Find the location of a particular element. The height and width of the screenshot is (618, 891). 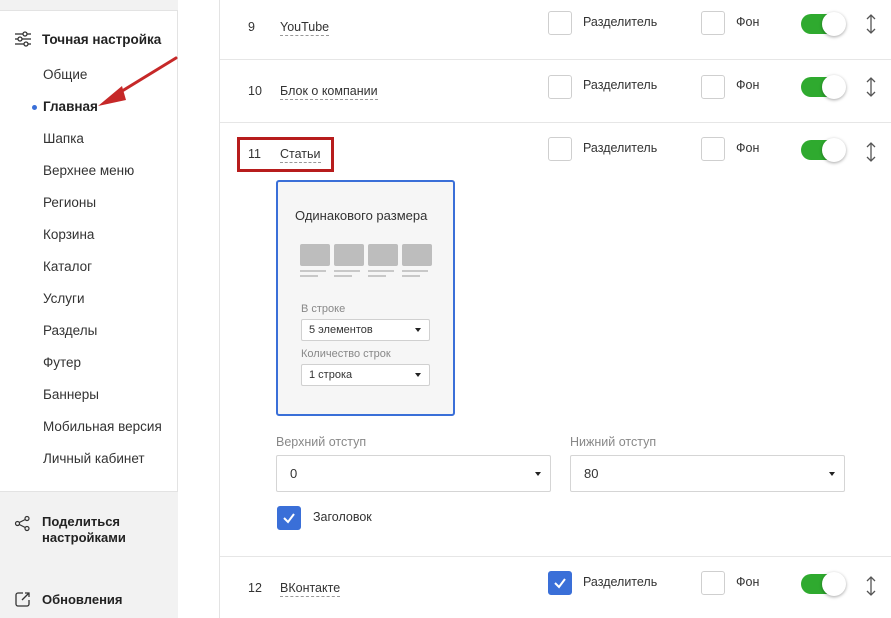

per-row-label: В строке is located at coordinates (323, 309).